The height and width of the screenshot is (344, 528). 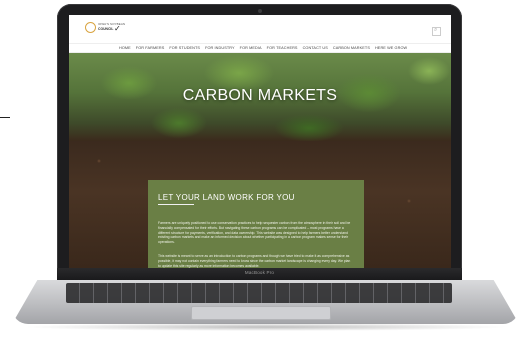 I want to click on search-icon: ⌕, so click(x=436, y=30).